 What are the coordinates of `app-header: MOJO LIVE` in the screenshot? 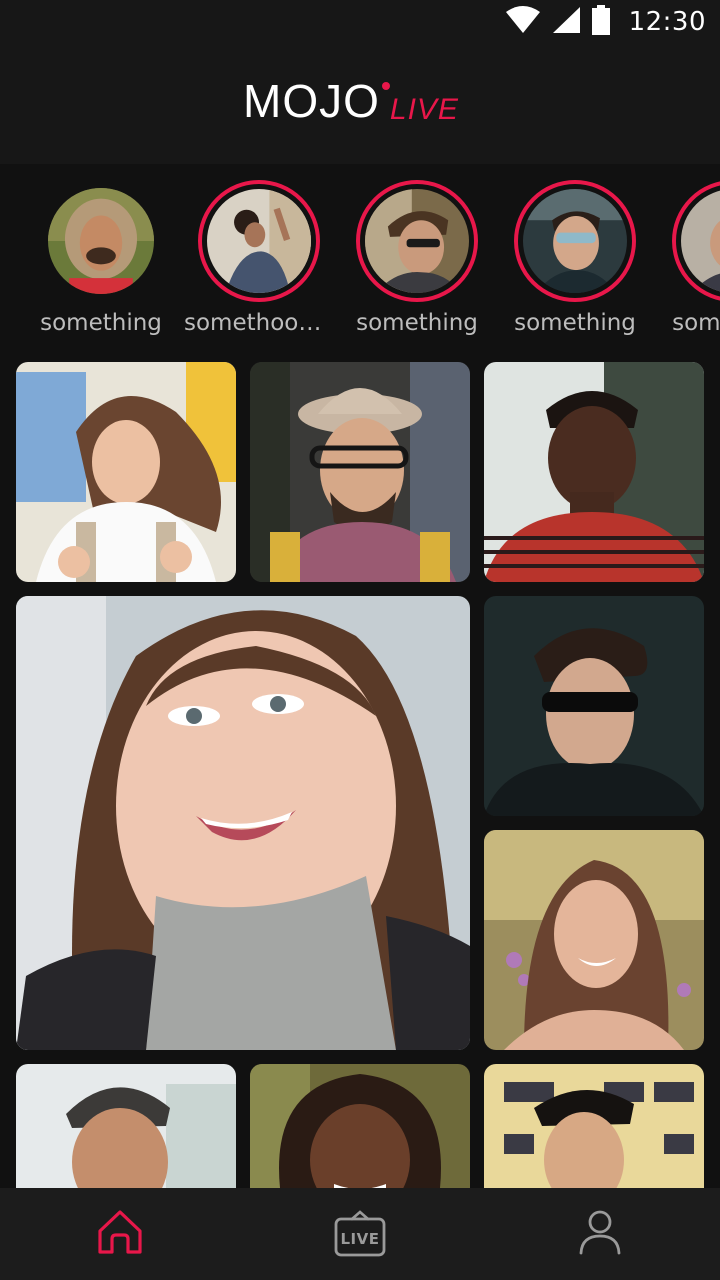 It's located at (360, 104).